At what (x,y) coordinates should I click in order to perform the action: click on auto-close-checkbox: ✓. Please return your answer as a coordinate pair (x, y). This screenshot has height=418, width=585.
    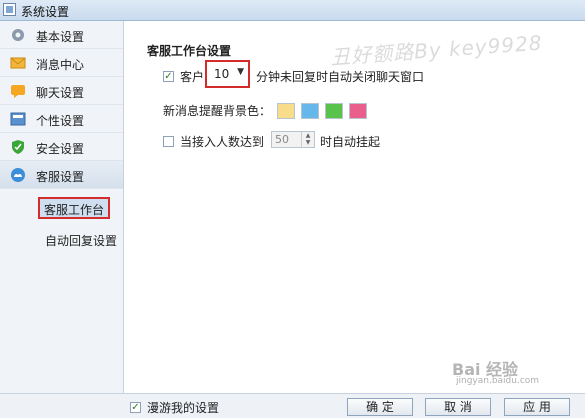
    Looking at the image, I should click on (168, 76).